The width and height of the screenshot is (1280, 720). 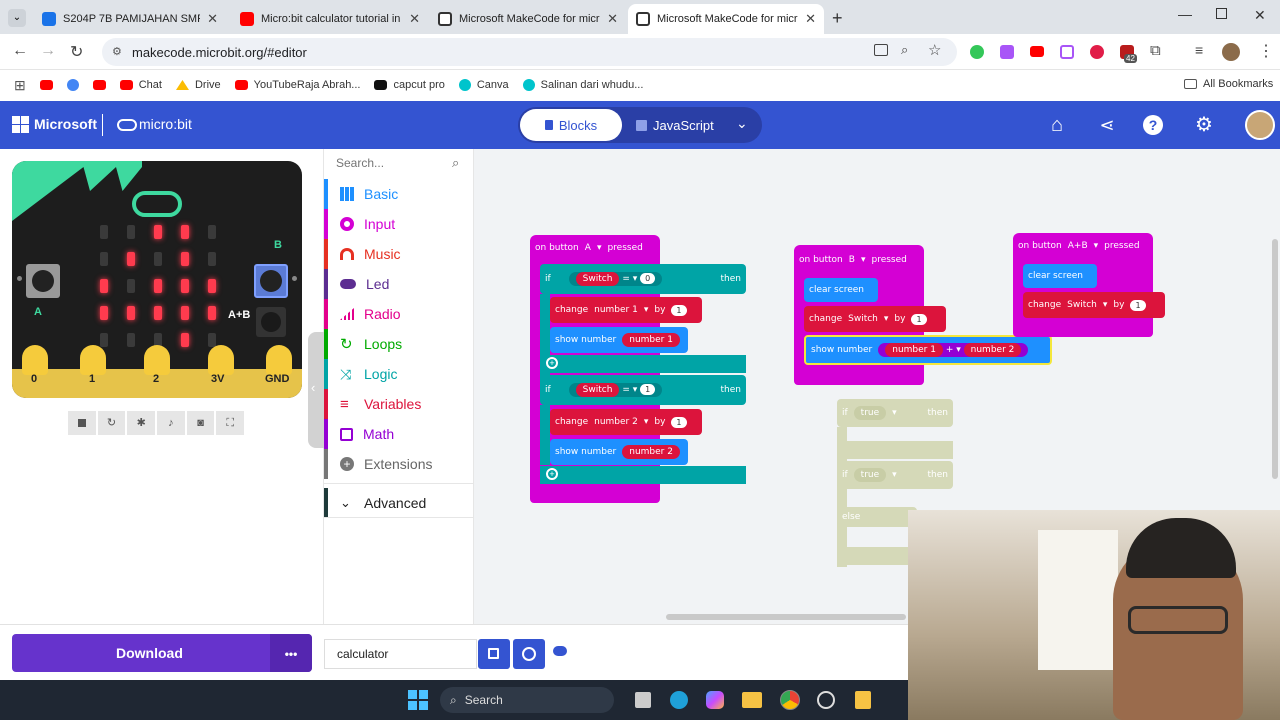 What do you see at coordinates (130, 19) in the screenshot?
I see `browser-tab: S204P 7B PAMIJAHAN SMP 12 ✕` at bounding box center [130, 19].